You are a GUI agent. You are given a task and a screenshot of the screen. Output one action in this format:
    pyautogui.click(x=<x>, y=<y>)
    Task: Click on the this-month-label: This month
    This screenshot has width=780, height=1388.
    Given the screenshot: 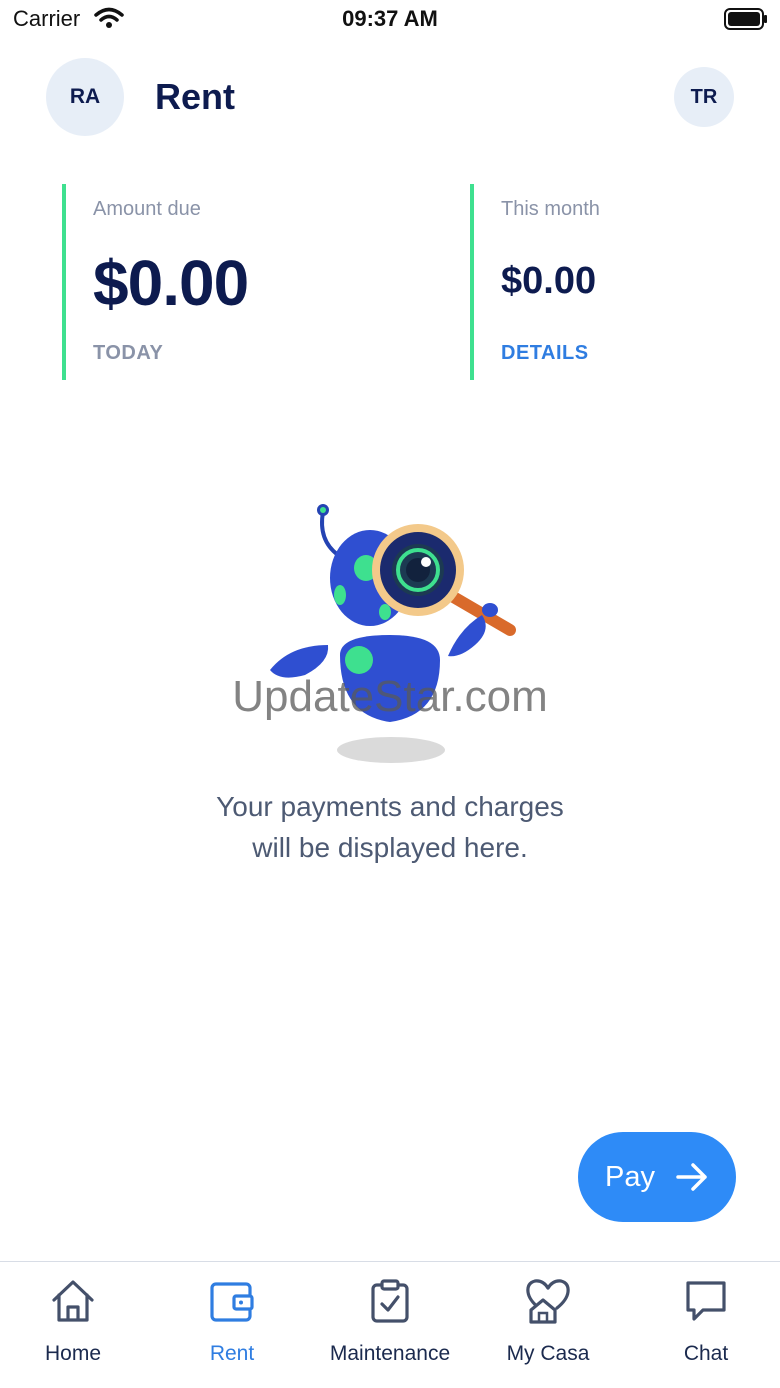 What is the action you would take?
    pyautogui.click(x=550, y=209)
    